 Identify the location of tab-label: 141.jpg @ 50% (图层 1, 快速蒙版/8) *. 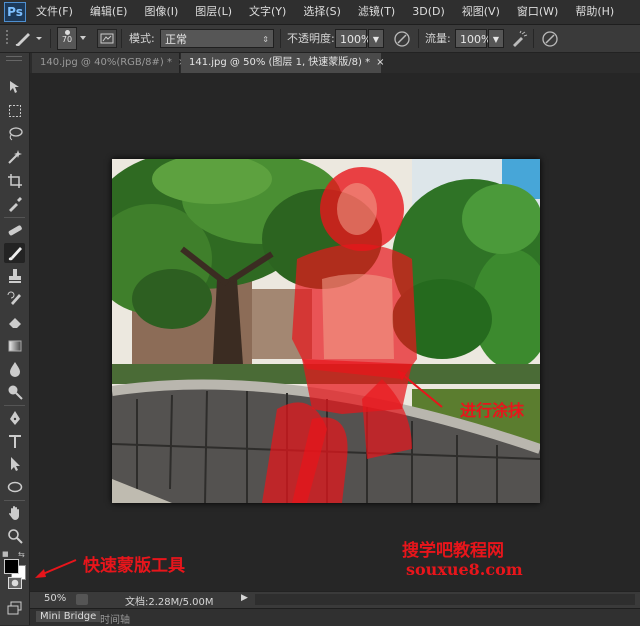
(280, 62).